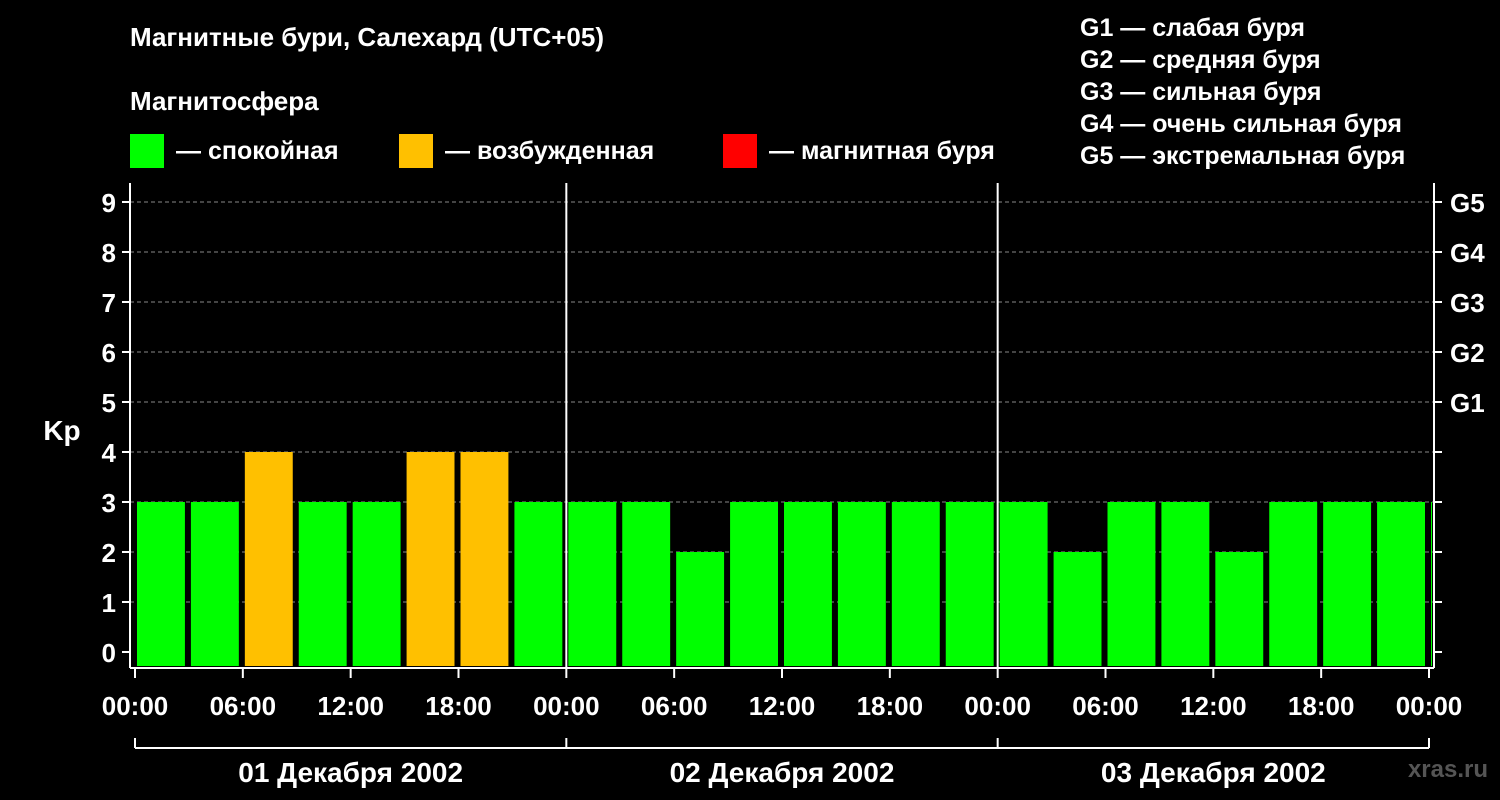 The width and height of the screenshot is (1500, 800). I want to click on y-axis-label: Kp, so click(61, 430).